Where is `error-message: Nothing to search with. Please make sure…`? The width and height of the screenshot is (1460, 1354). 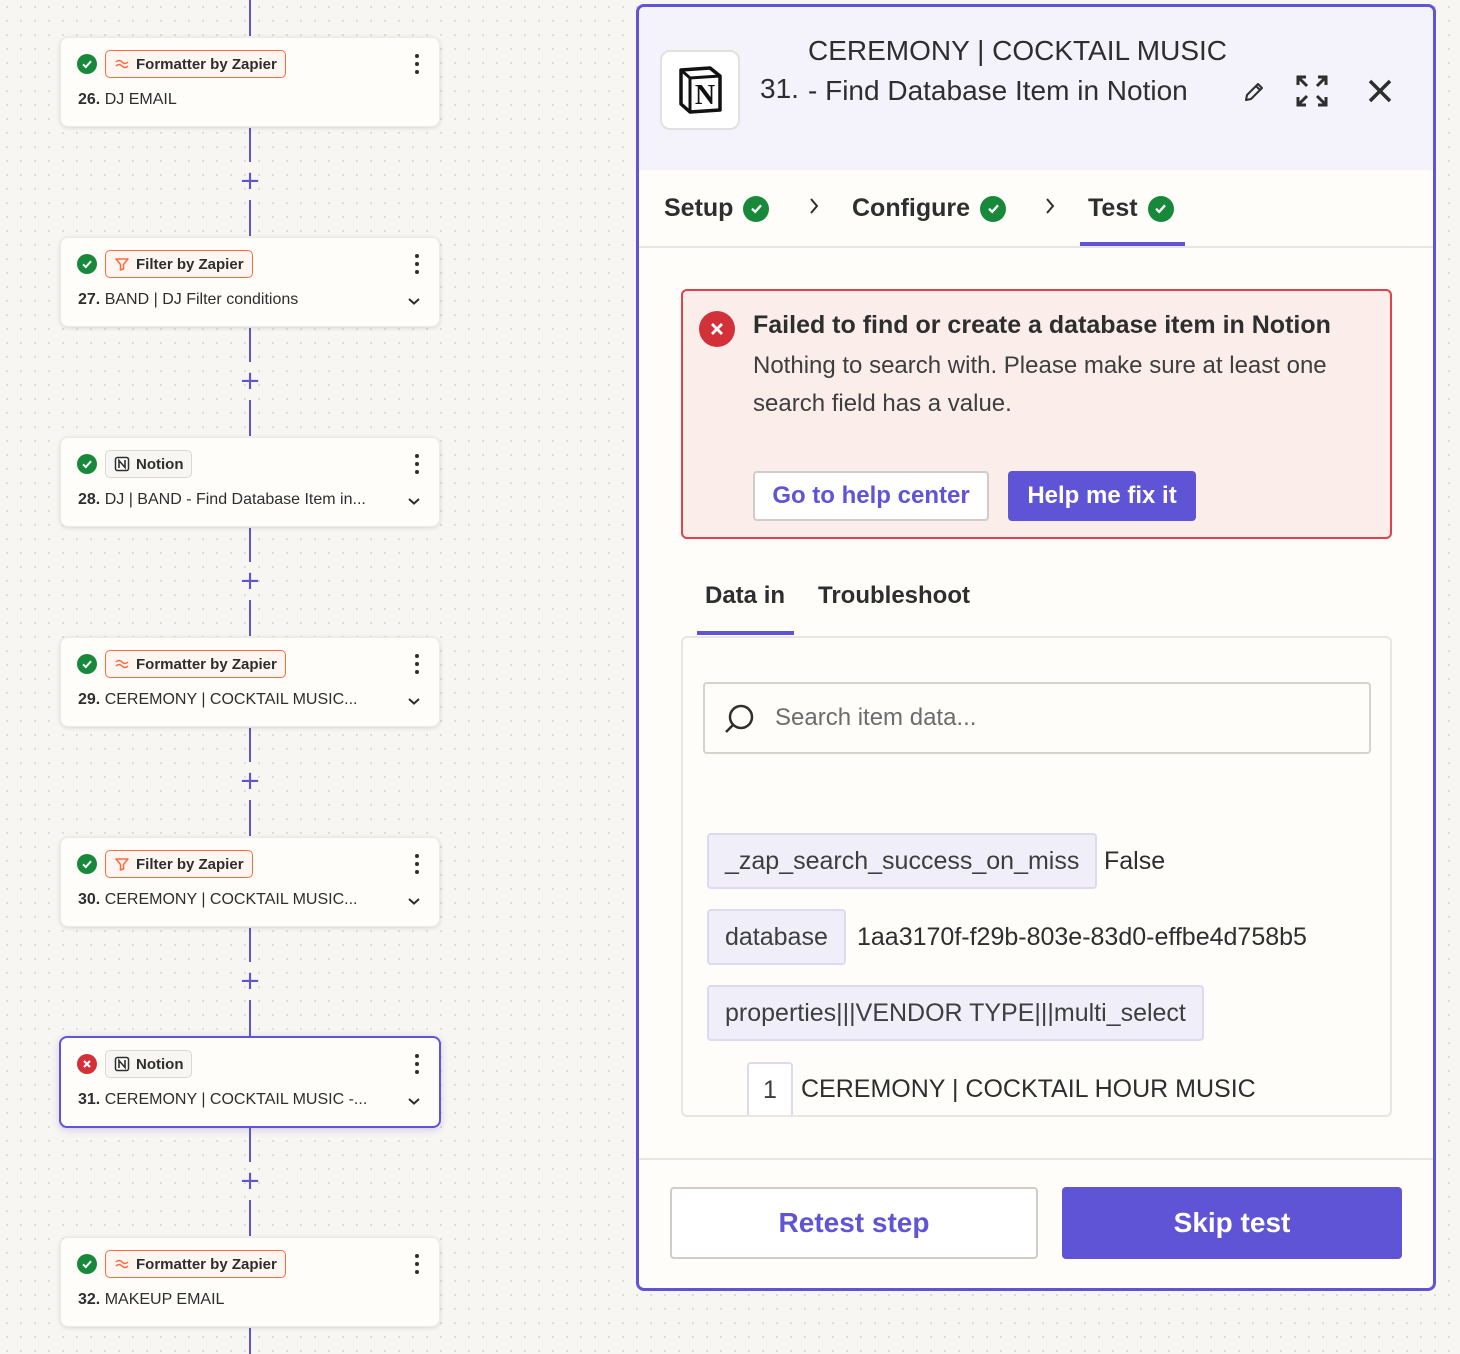
error-message: Nothing to search with. Please make sure… is located at coordinates (1040, 384).